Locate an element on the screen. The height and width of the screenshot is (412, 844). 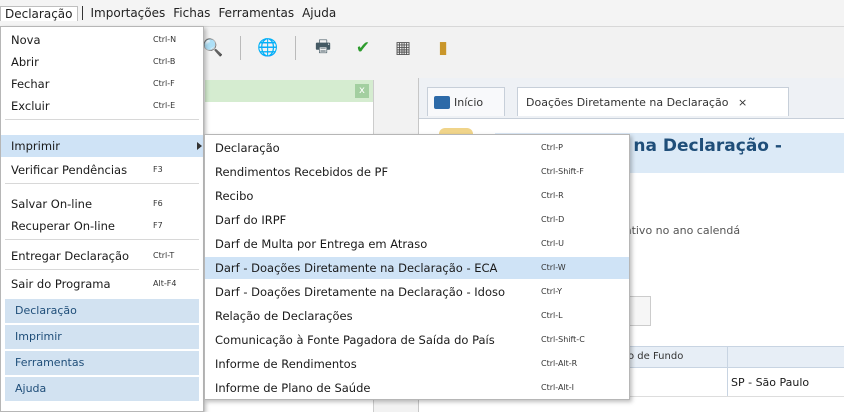
globe-icon: 🌐 is located at coordinates (268, 48).